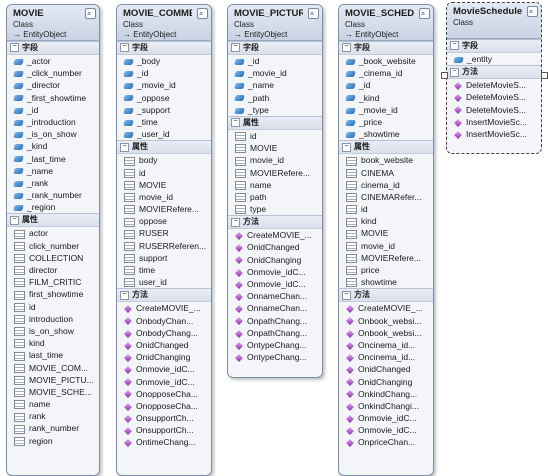 The height and width of the screenshot is (476, 548). What do you see at coordinates (53, 183) in the screenshot?
I see `member-row-field: _rank` at bounding box center [53, 183].